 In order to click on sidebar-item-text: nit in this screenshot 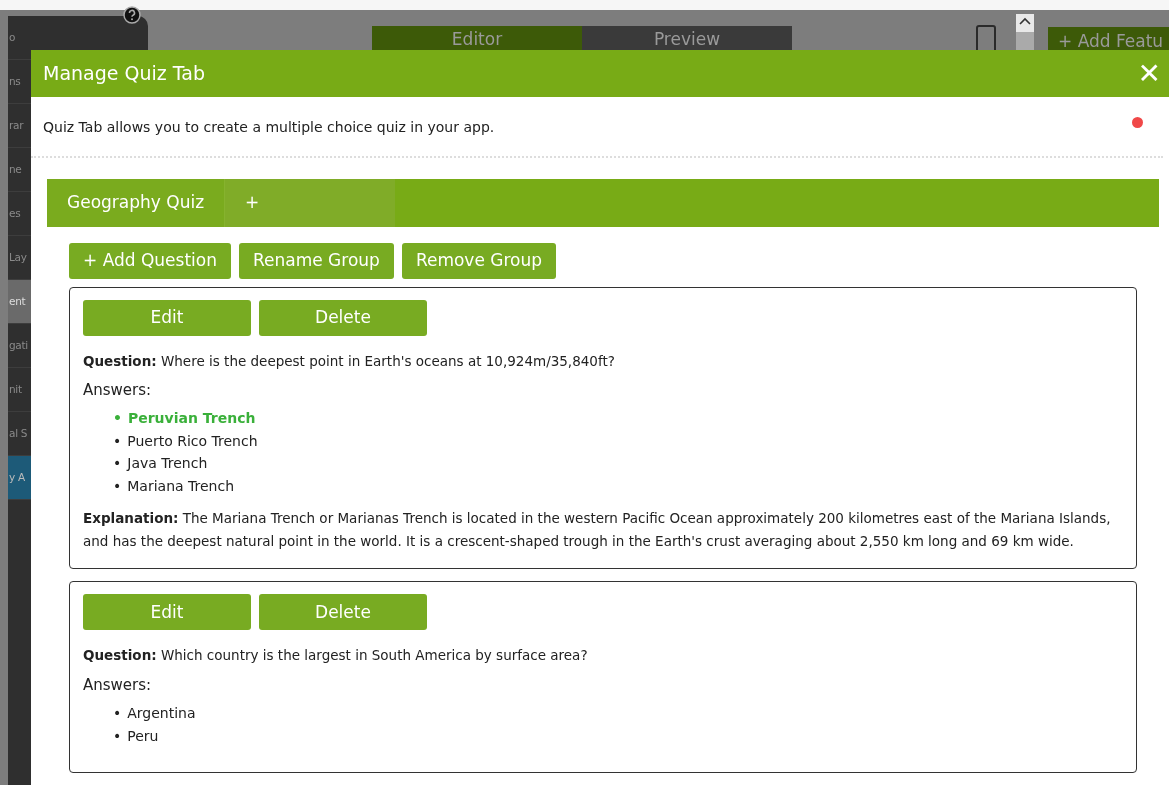, I will do `click(15, 389)`.